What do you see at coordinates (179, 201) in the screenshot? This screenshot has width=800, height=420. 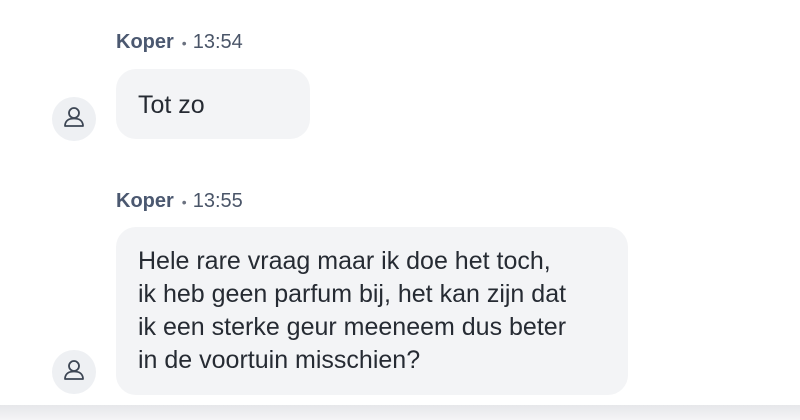 I see `message-meta: Koper • 13:55` at bounding box center [179, 201].